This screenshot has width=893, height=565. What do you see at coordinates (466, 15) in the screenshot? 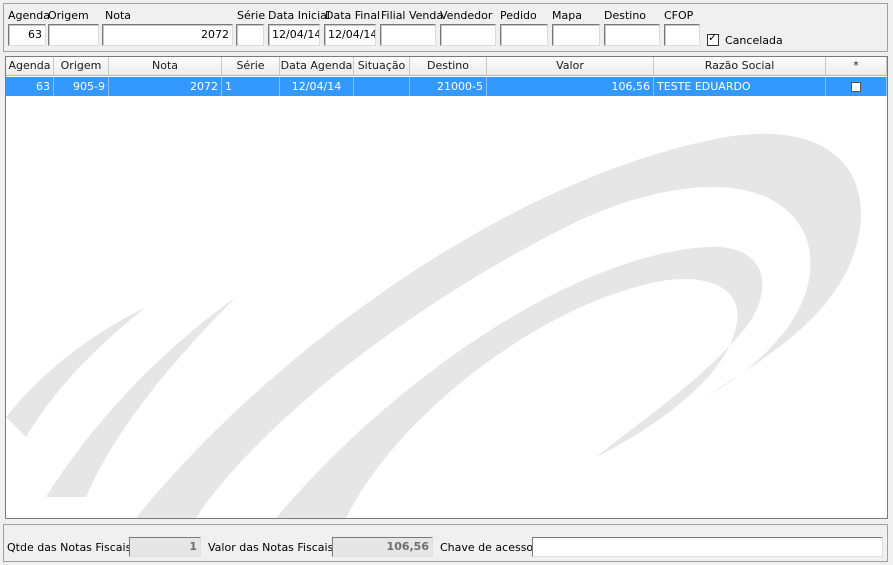
I see `vendedor-label: Vendedor` at bounding box center [466, 15].